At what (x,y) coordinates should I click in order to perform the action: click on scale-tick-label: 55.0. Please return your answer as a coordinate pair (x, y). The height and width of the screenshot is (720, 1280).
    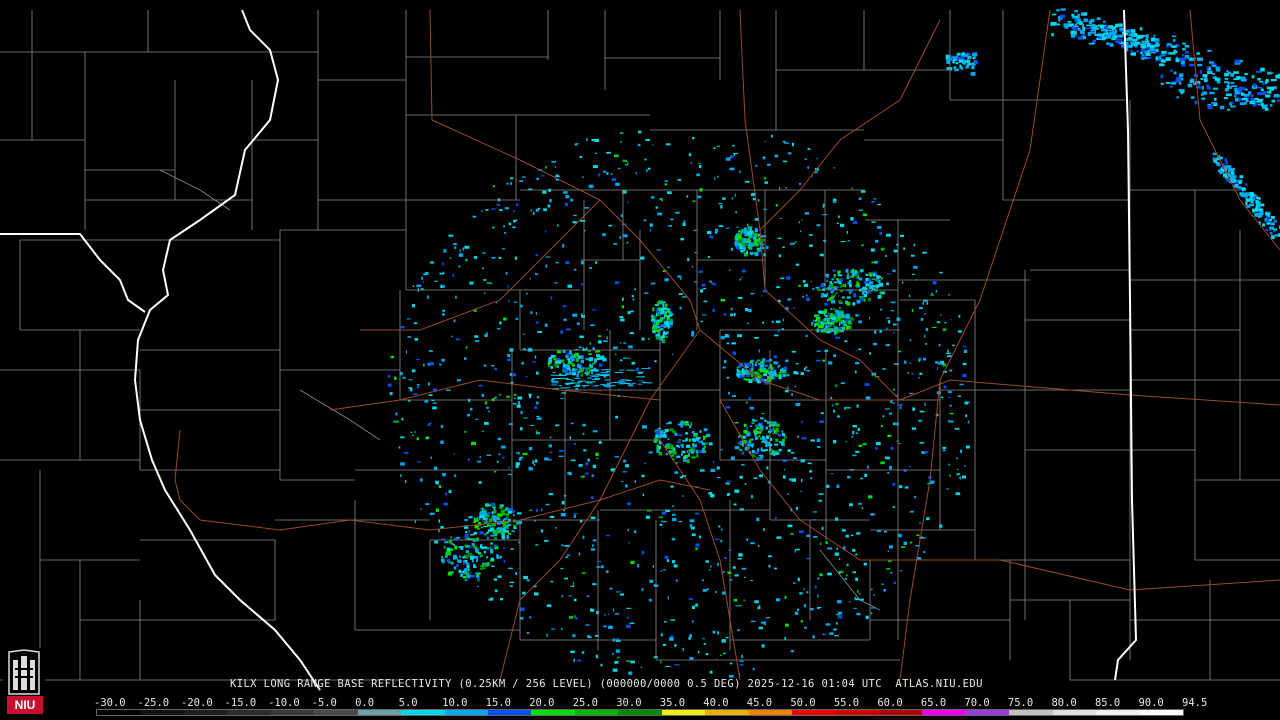
    Looking at the image, I should click on (846, 703).